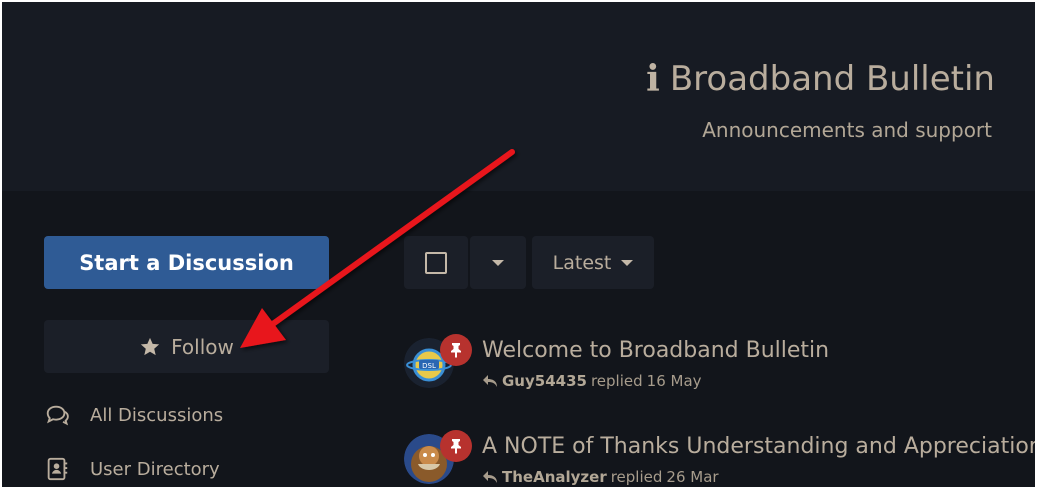 Image resolution: width=1037 pixels, height=487 pixels. Describe the element at coordinates (847, 130) in the screenshot. I see `hero-subtitle: Announcements and support` at that location.